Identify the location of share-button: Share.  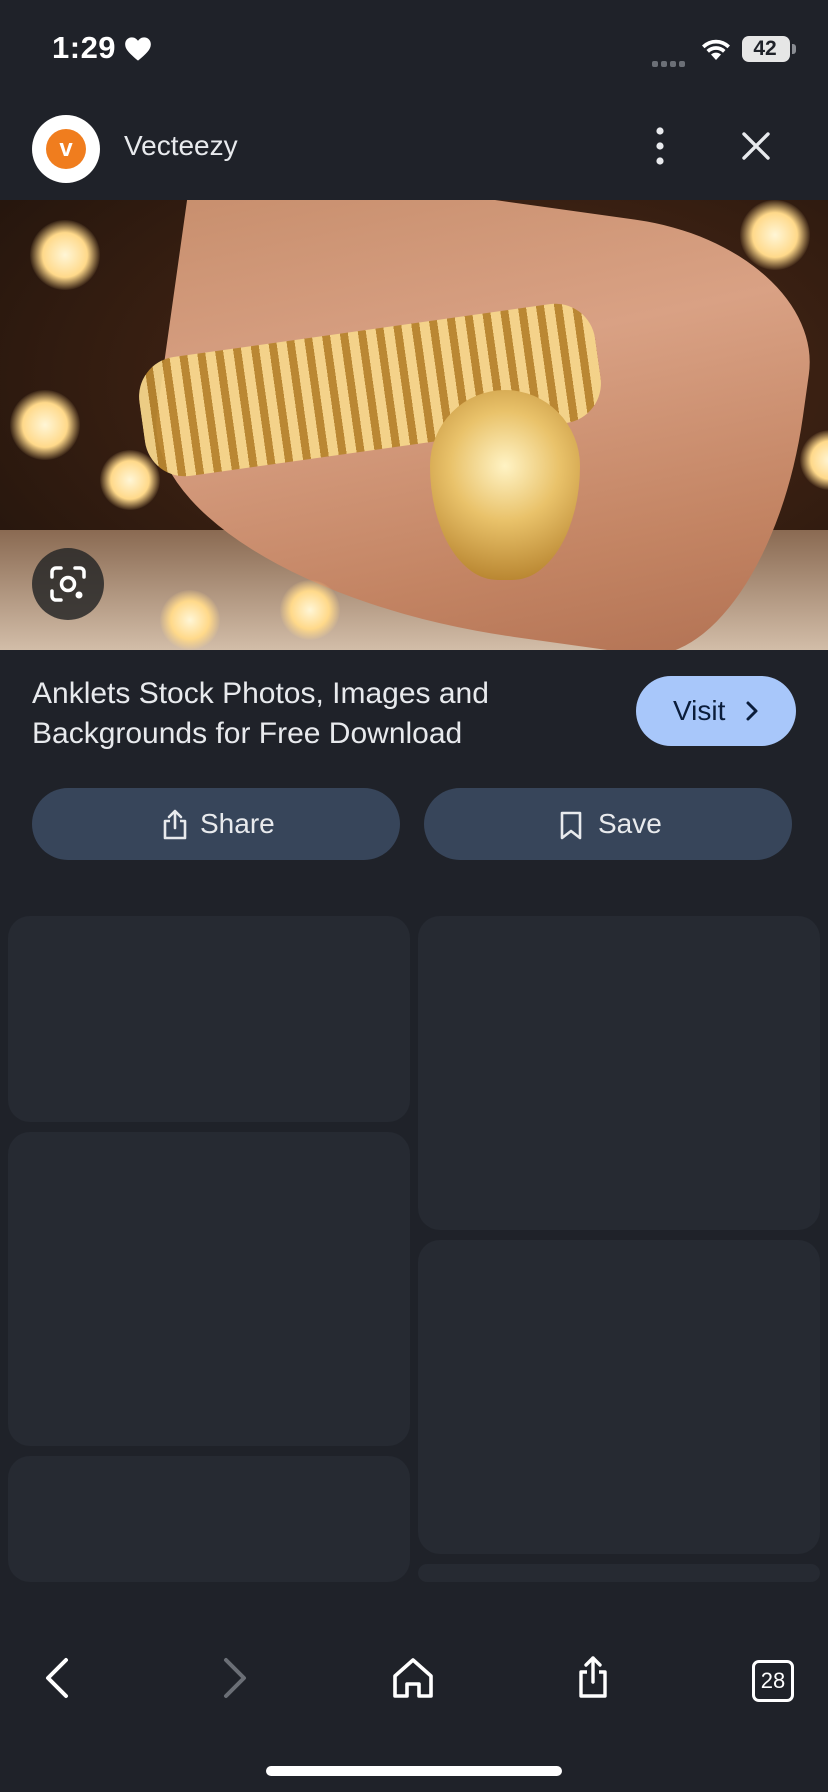
(216, 824).